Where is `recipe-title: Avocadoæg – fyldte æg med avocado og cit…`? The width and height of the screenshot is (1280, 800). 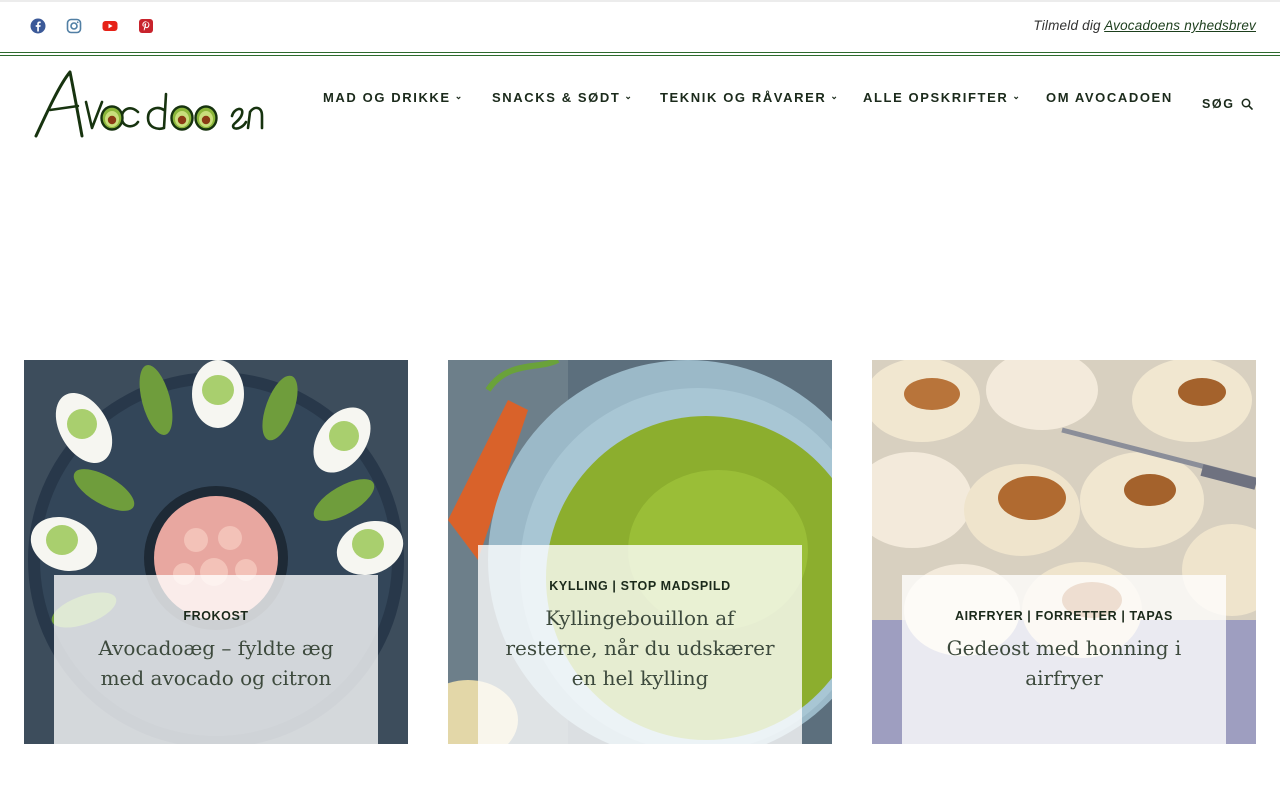 recipe-title: Avocadoæg – fyldte æg med avocado og cit… is located at coordinates (216, 663).